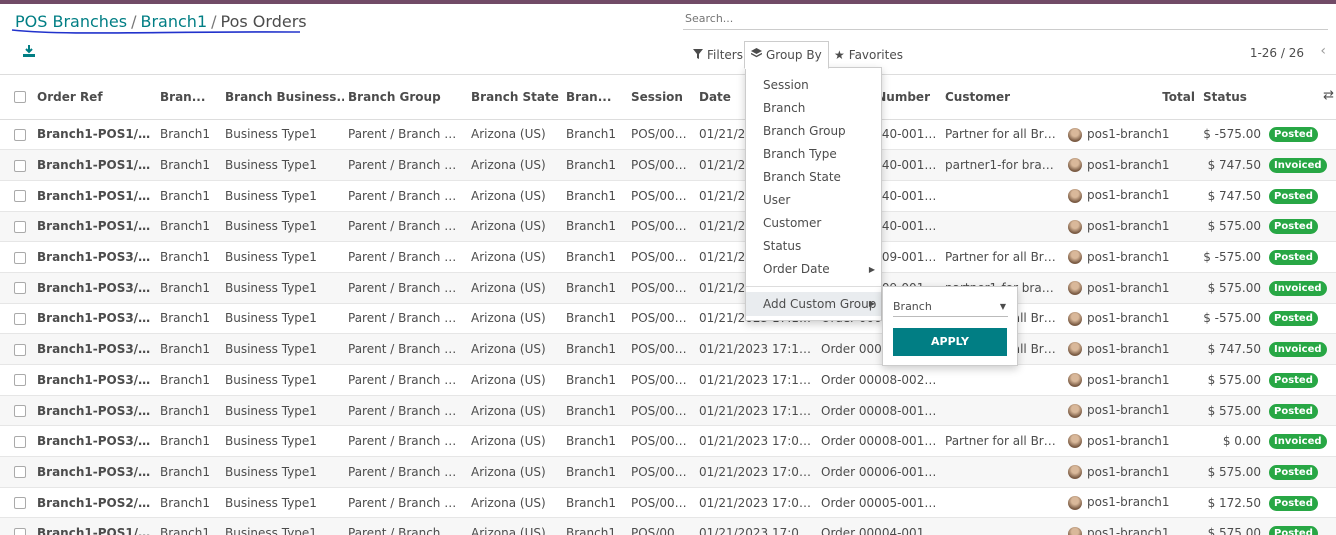 The image size is (1336, 535). What do you see at coordinates (950, 342) in the screenshot?
I see `apply-button: APPLY` at bounding box center [950, 342].